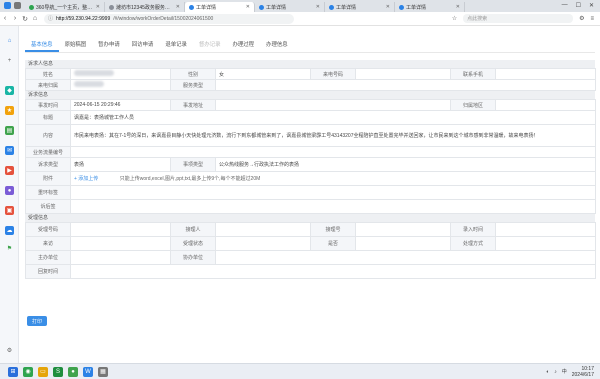 The height and width of the screenshot is (379, 600). Describe the element at coordinates (86, 179) in the screenshot. I see `upload-button: + 添加上传` at that location.